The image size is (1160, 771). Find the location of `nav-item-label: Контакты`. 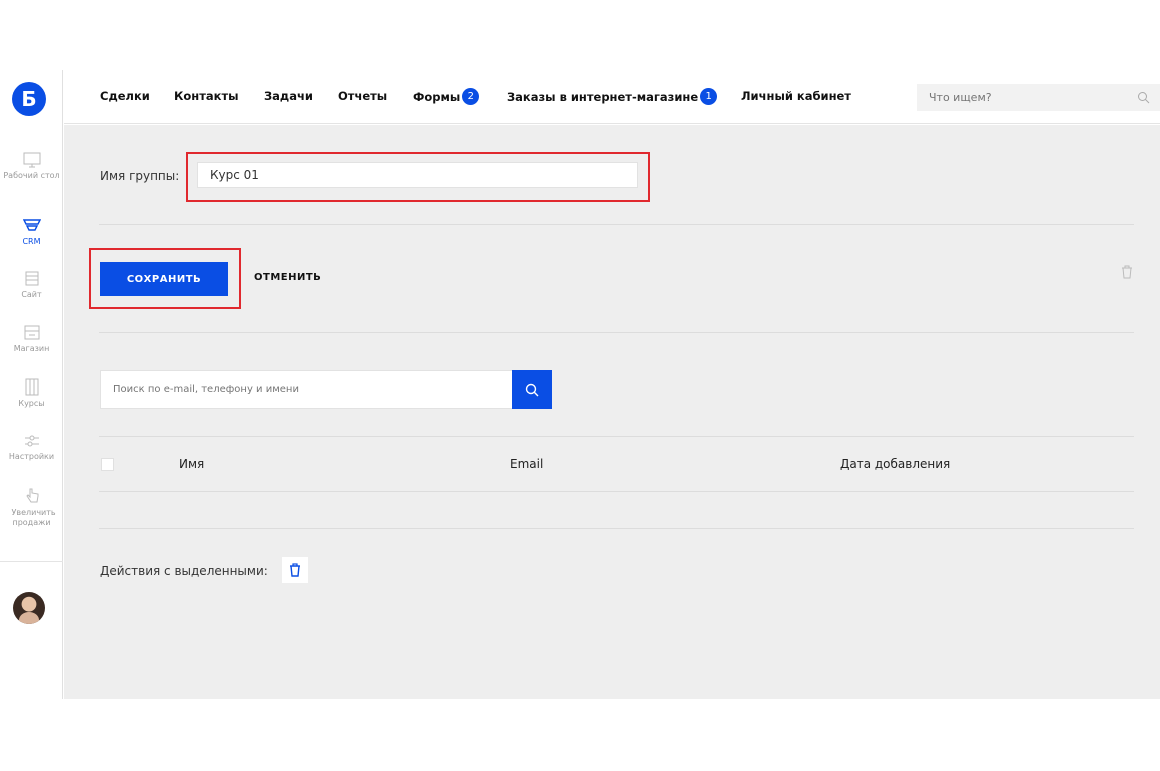

nav-item-label: Контакты is located at coordinates (206, 96).